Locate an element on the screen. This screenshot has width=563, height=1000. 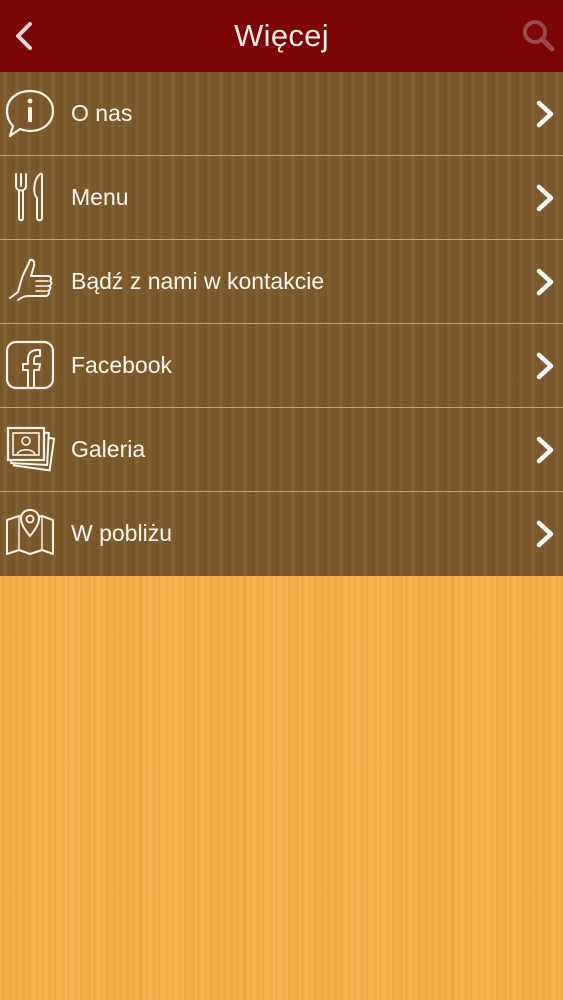
menu-item-label: Galeria is located at coordinates (108, 449).